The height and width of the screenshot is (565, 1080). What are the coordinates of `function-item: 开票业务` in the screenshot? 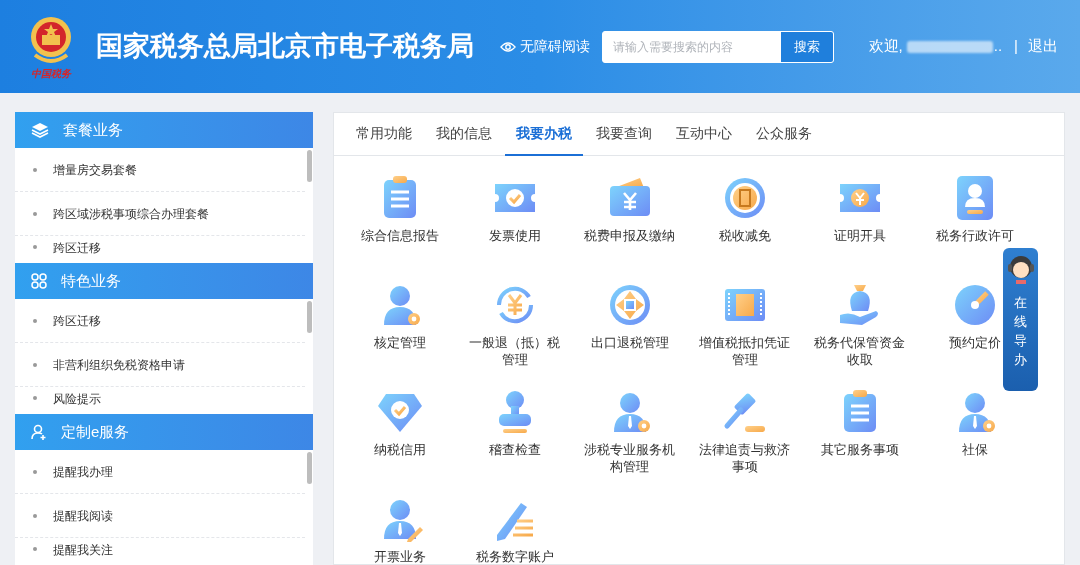 It's located at (399, 530).